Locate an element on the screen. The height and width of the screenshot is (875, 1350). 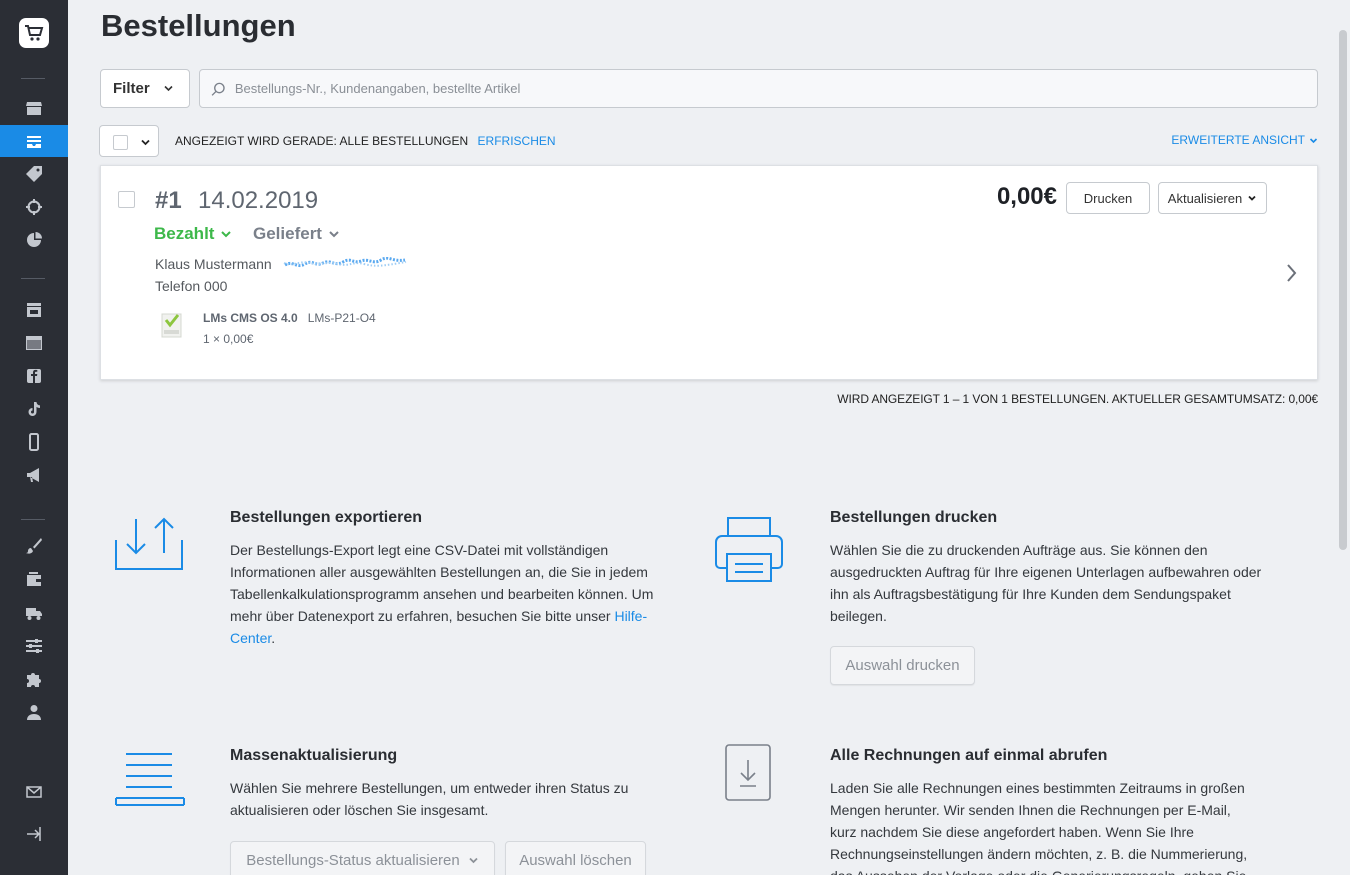
sliders-icon is located at coordinates (34, 646).